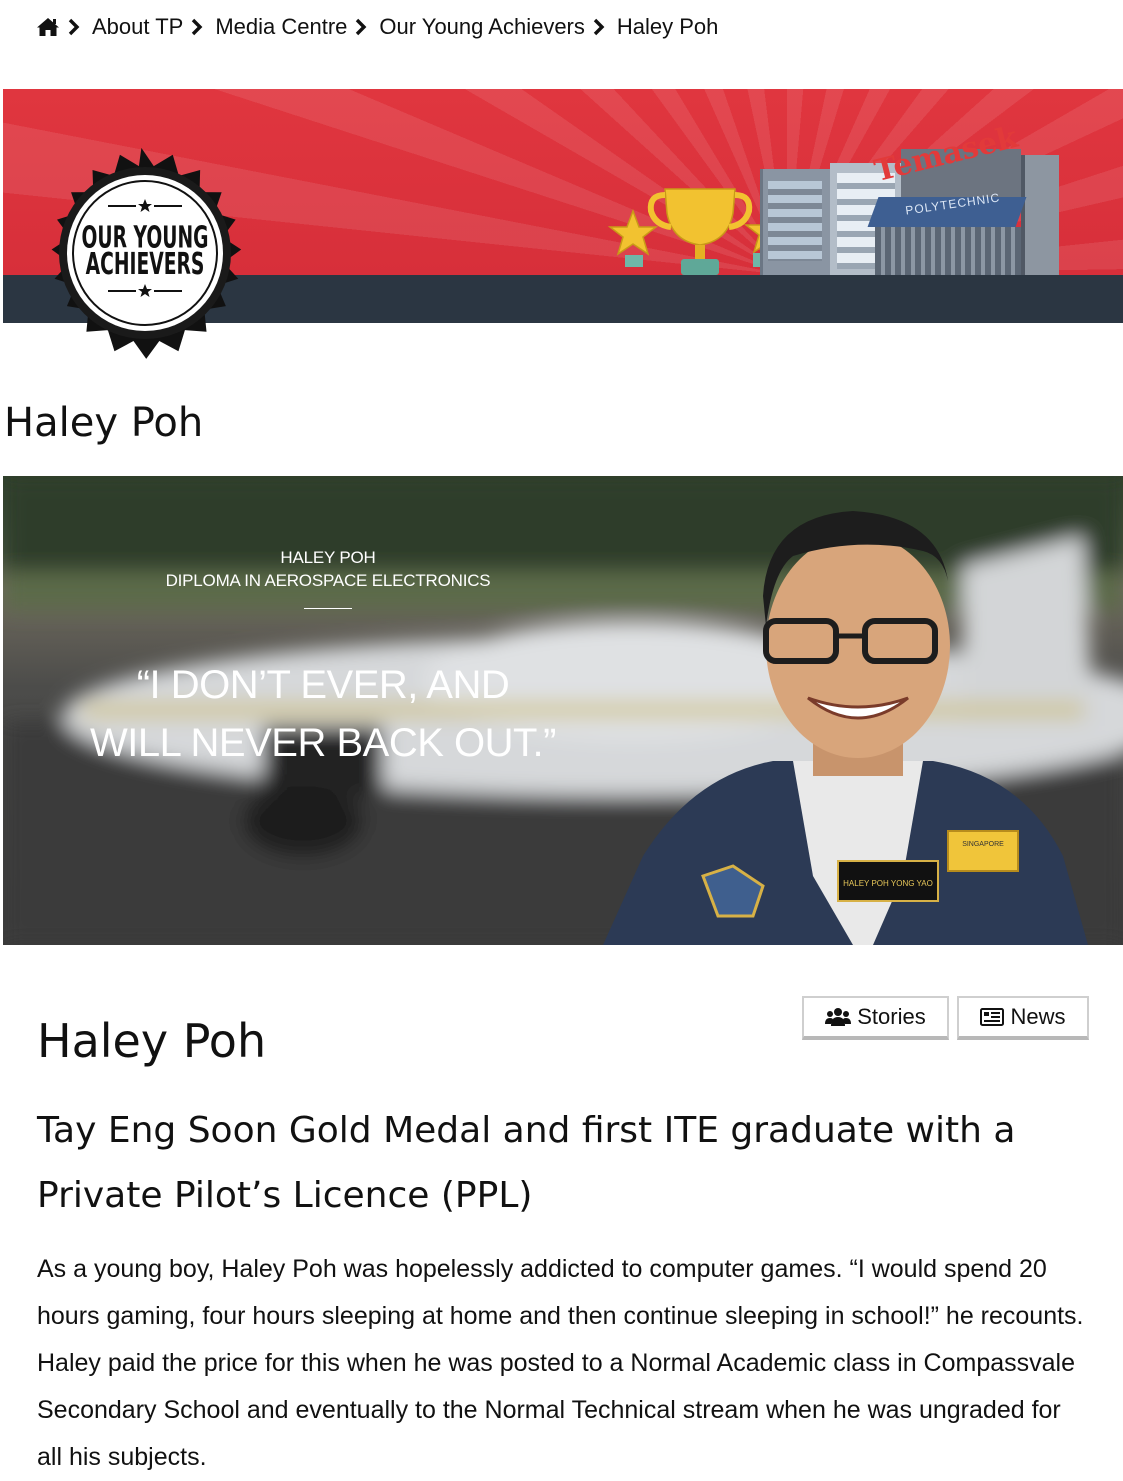  I want to click on badge-text-line2: ACHIEVERS, so click(145, 263).